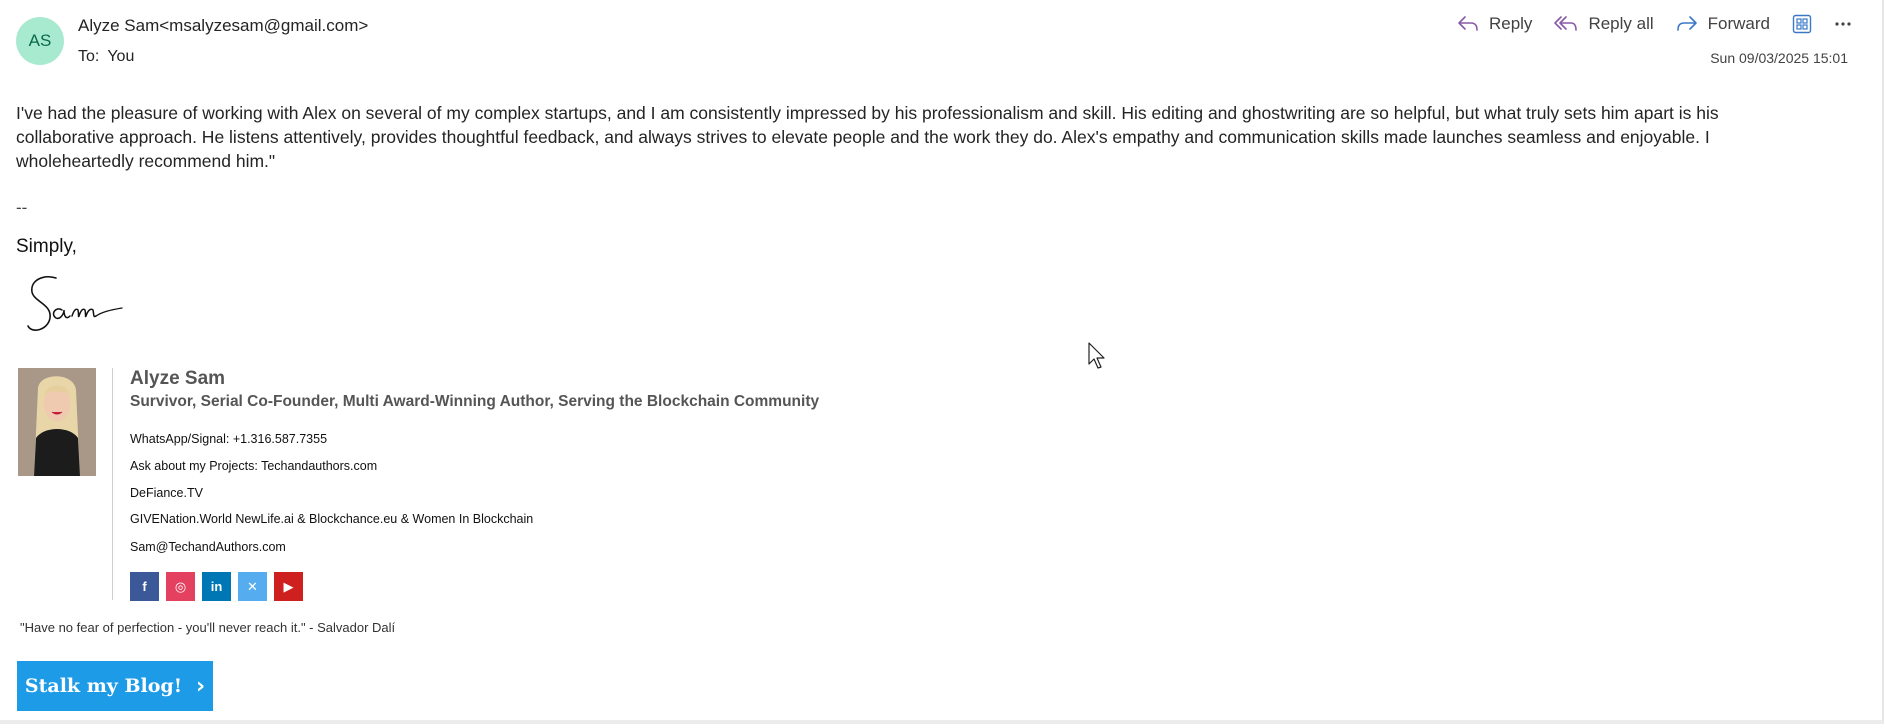  I want to click on apps-button, so click(1802, 24).